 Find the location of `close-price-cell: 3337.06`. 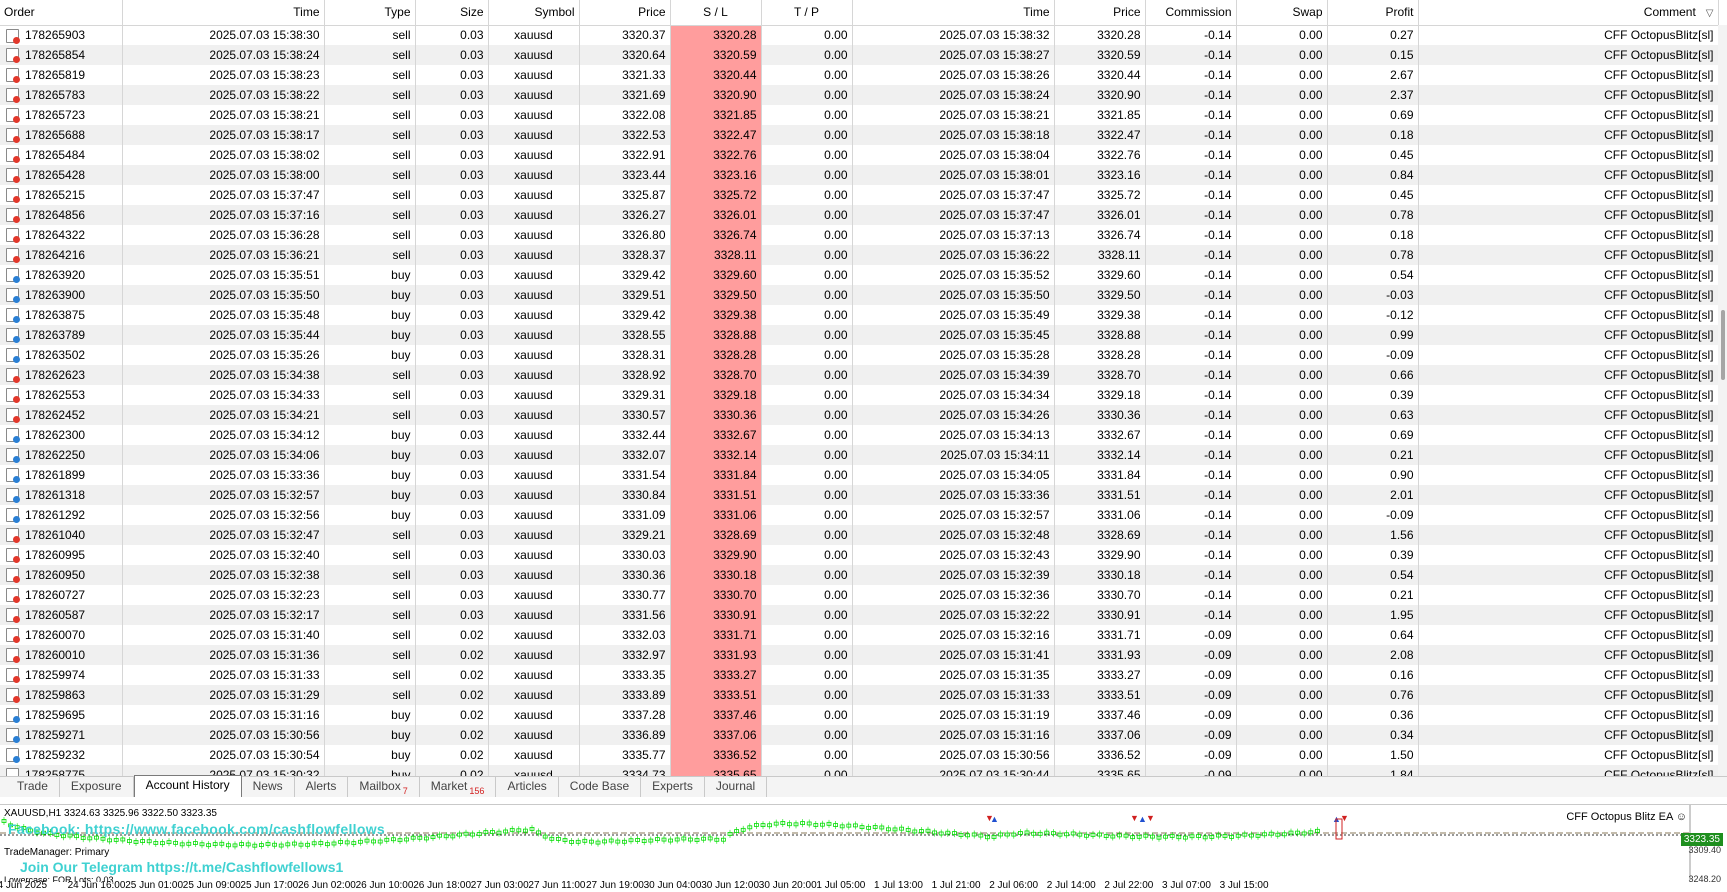

close-price-cell: 3337.06 is located at coordinates (1100, 735).